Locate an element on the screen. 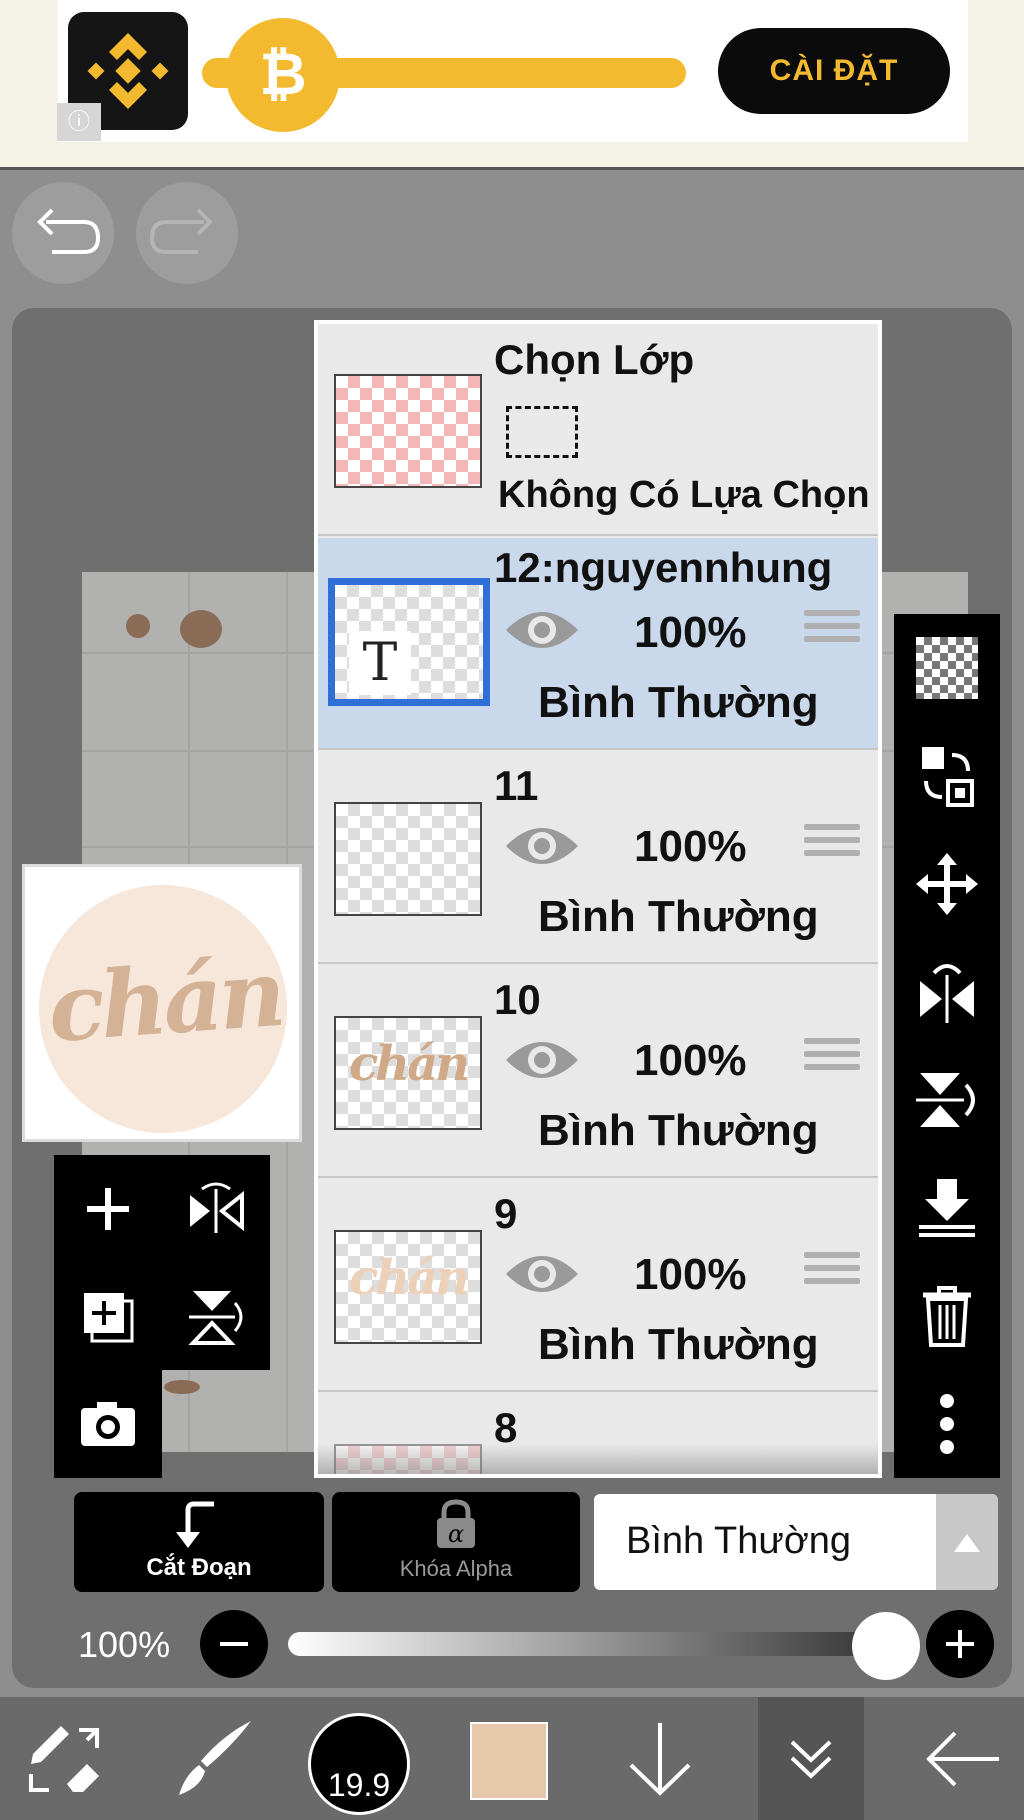 Image resolution: width=1024 pixels, height=1820 pixels. selection-subtitle: Không Có Lựa Chọn is located at coordinates (684, 495).